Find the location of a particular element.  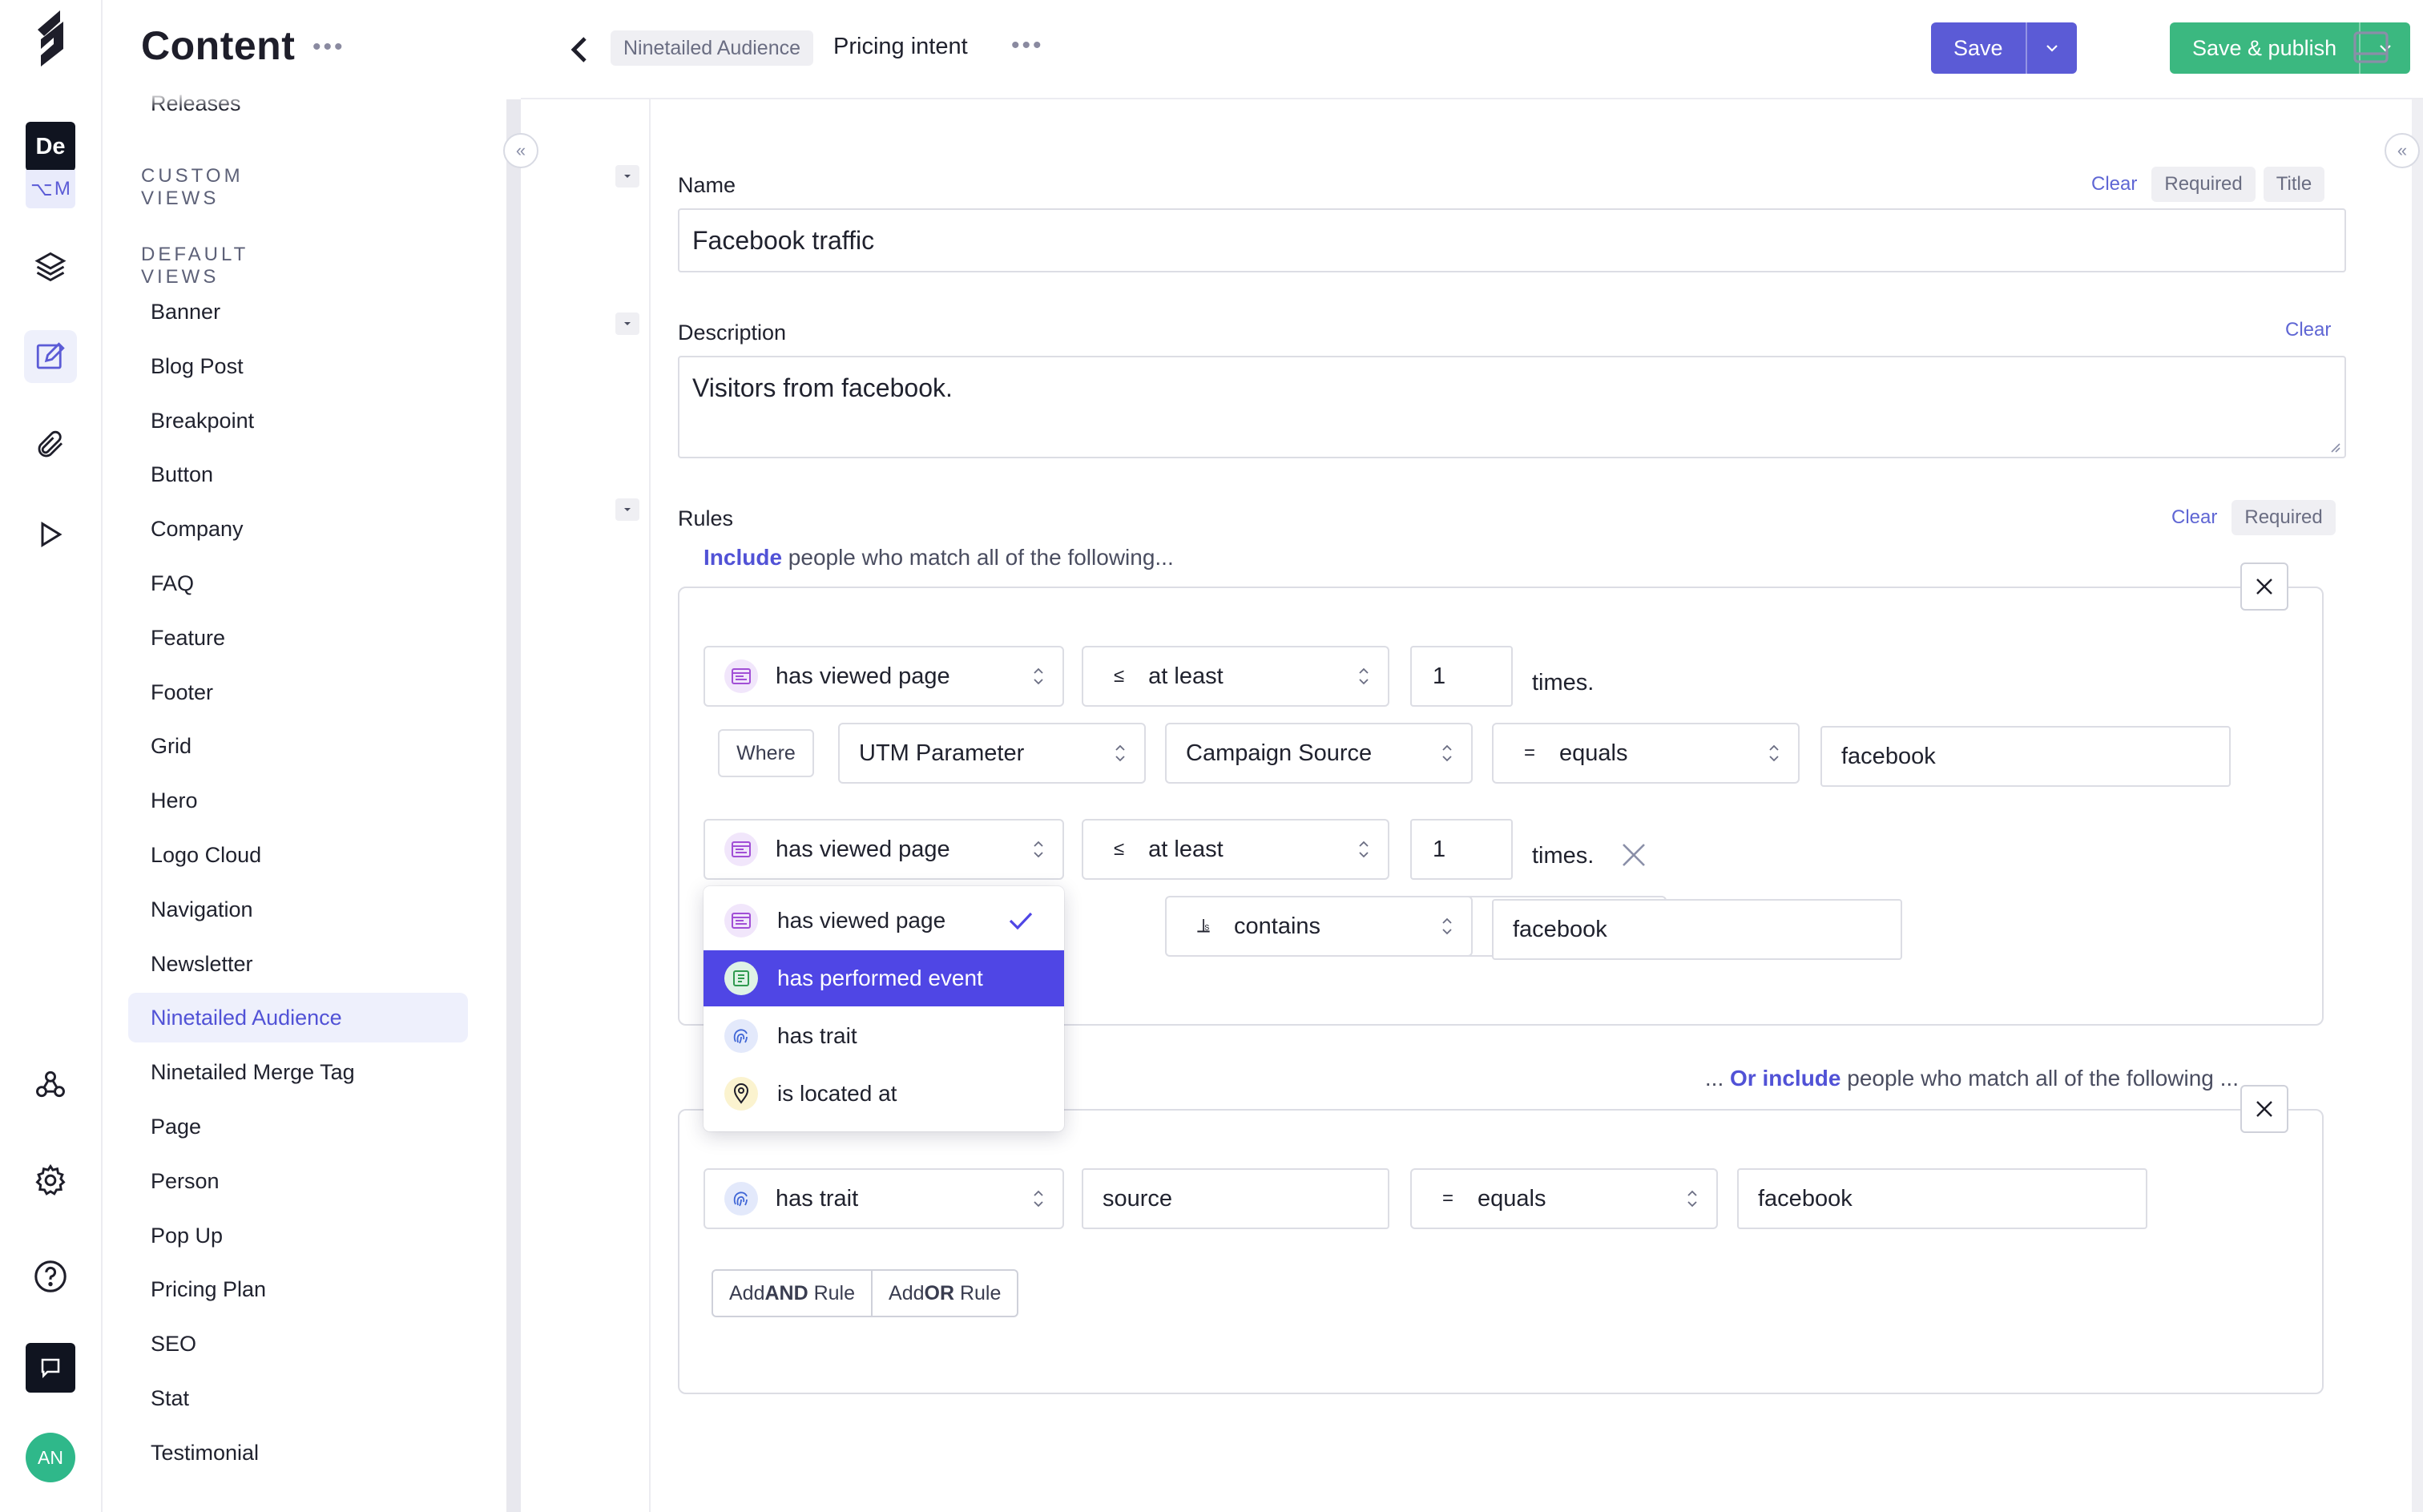

match-operator-select: ⫡ contains is located at coordinates (1319, 926).